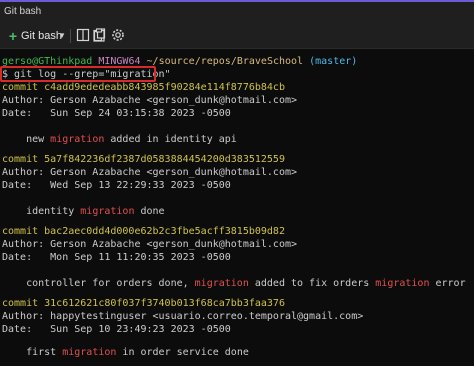  Describe the element at coordinates (225, 61) in the screenshot. I see `prompt-path: ~/source/repos/BraveSchool` at that location.